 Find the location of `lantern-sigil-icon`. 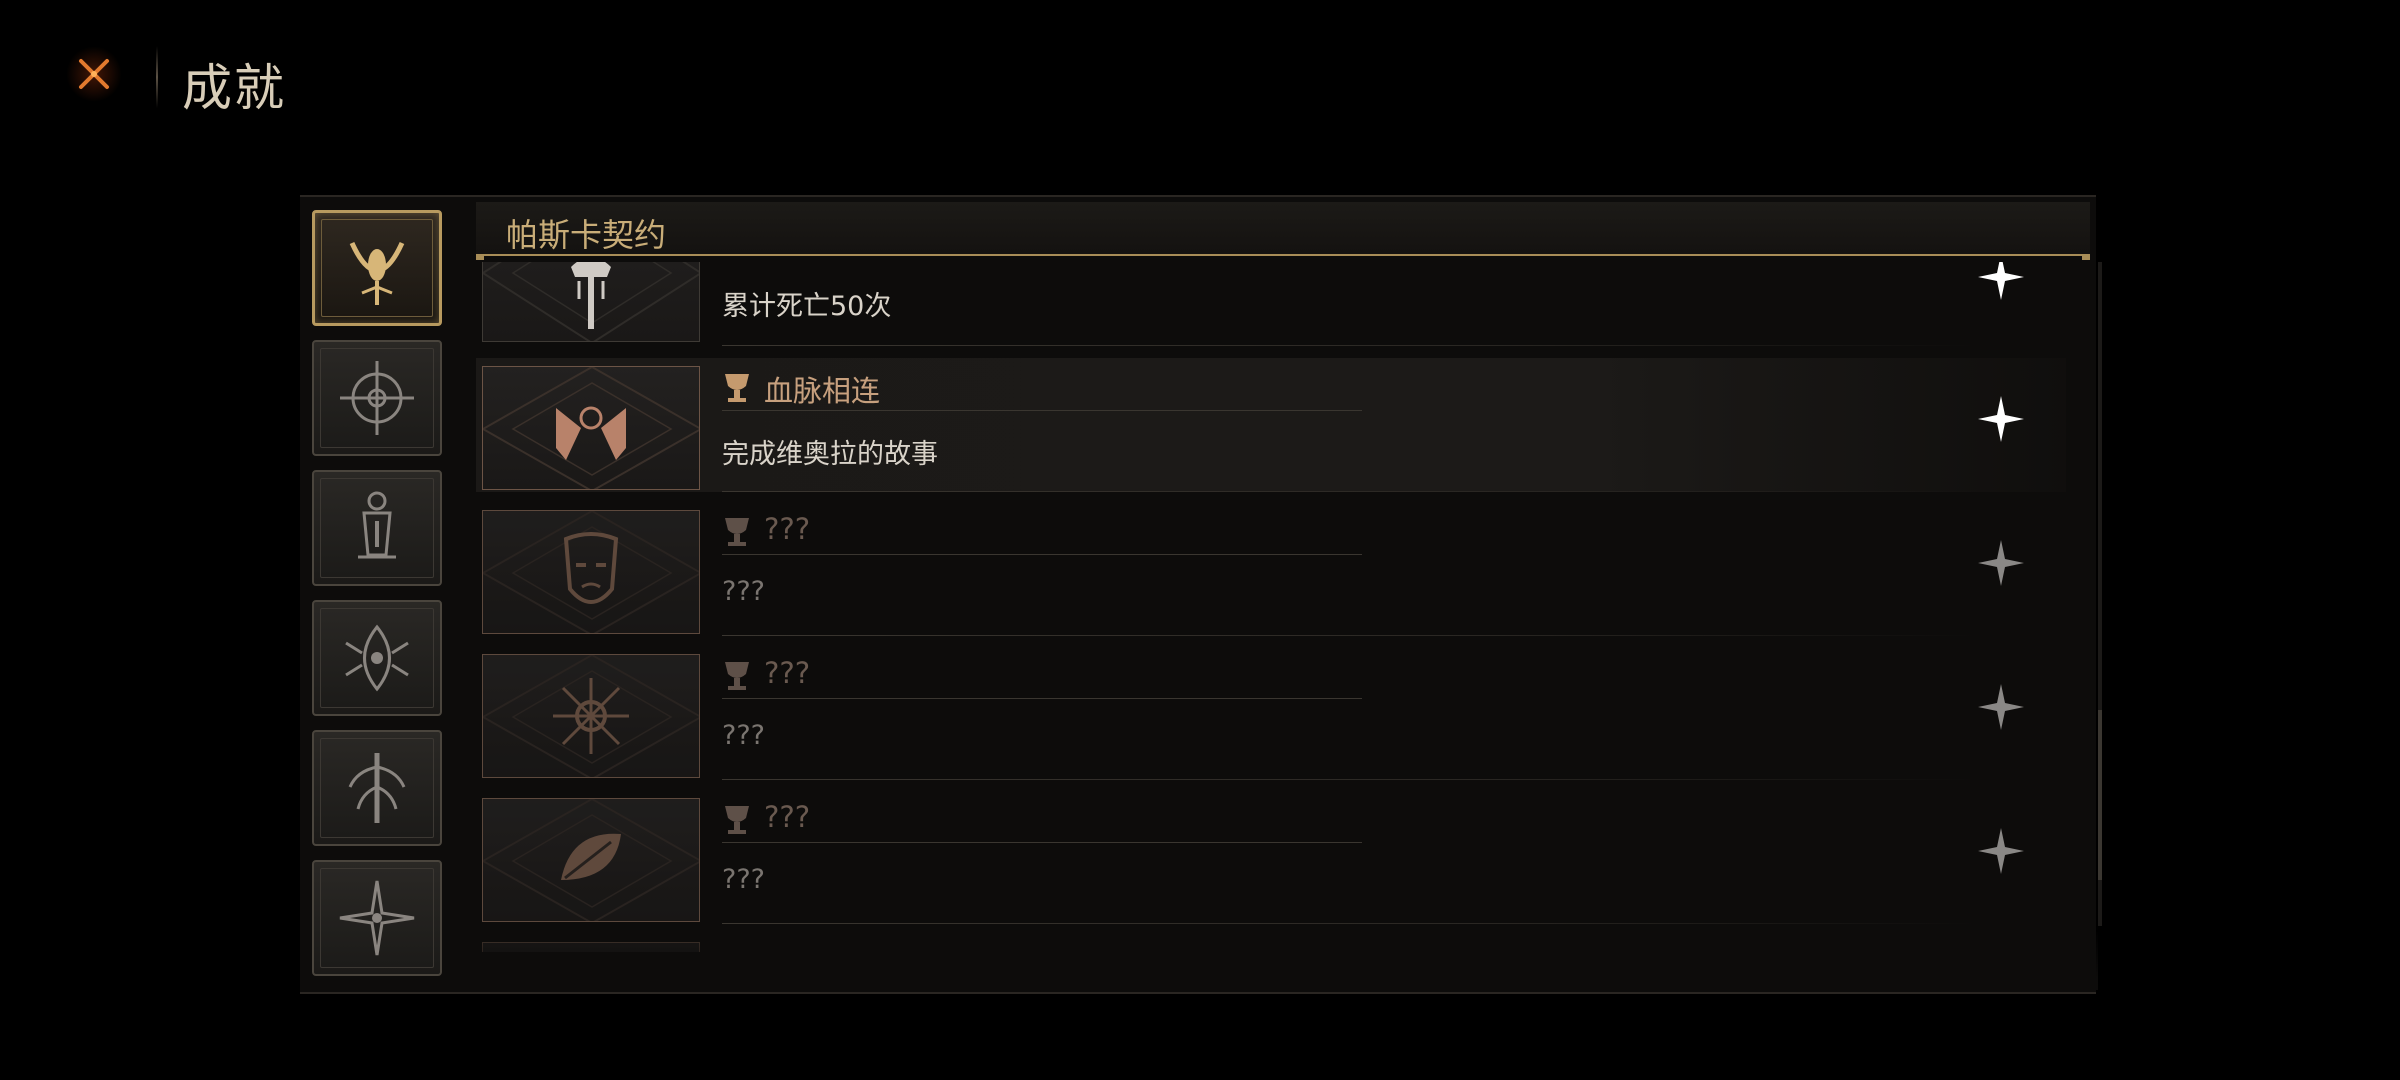

lantern-sigil-icon is located at coordinates (377, 525).